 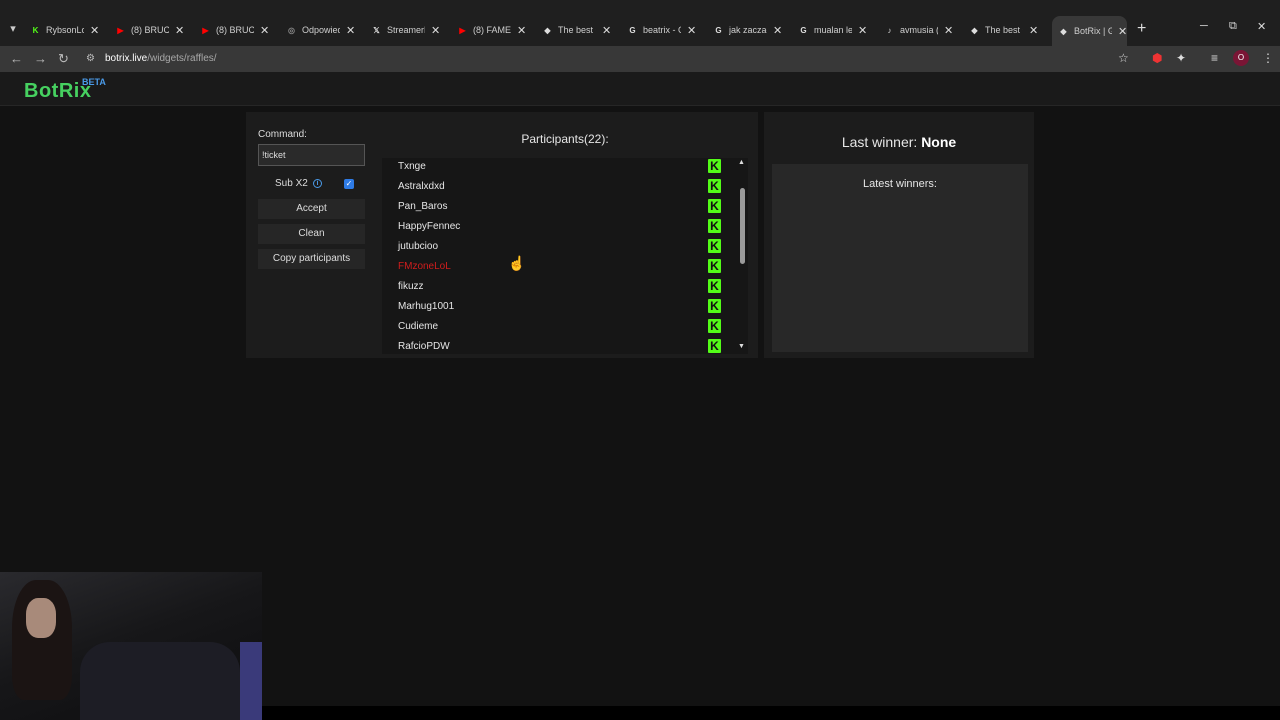 What do you see at coordinates (1241, 58) in the screenshot?
I see `profile-avatar: O` at bounding box center [1241, 58].